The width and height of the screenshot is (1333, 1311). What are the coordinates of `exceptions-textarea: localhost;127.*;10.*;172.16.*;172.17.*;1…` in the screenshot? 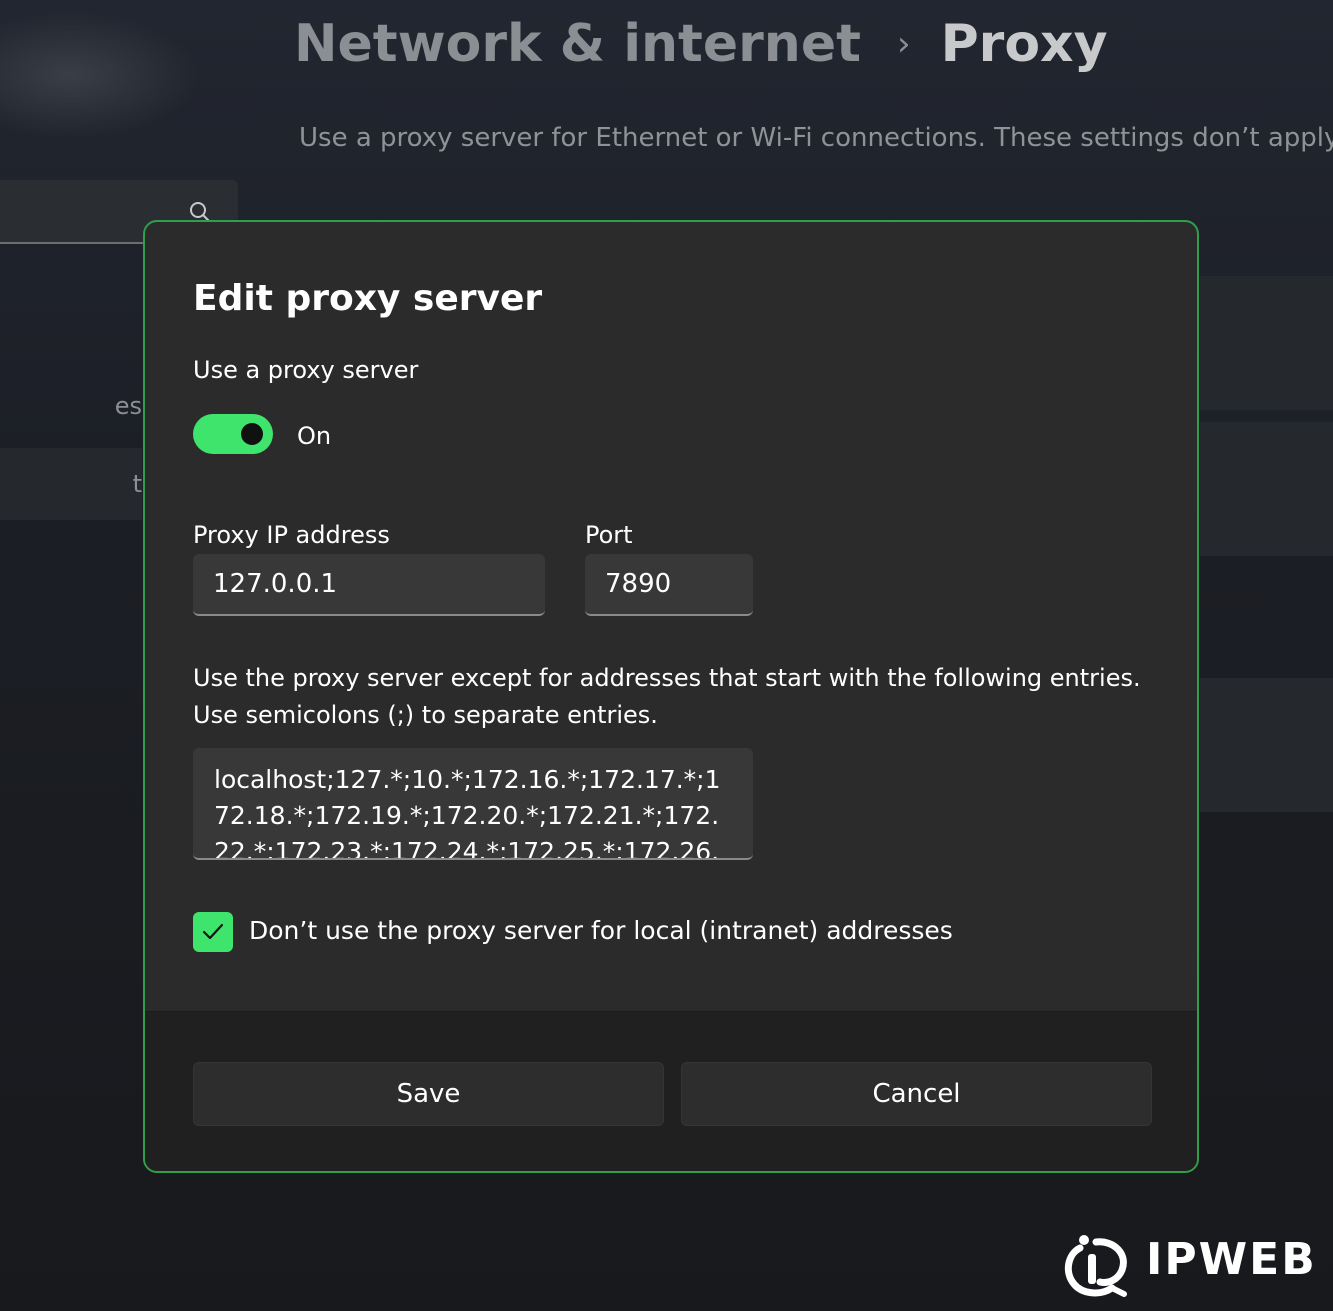 It's located at (473, 804).